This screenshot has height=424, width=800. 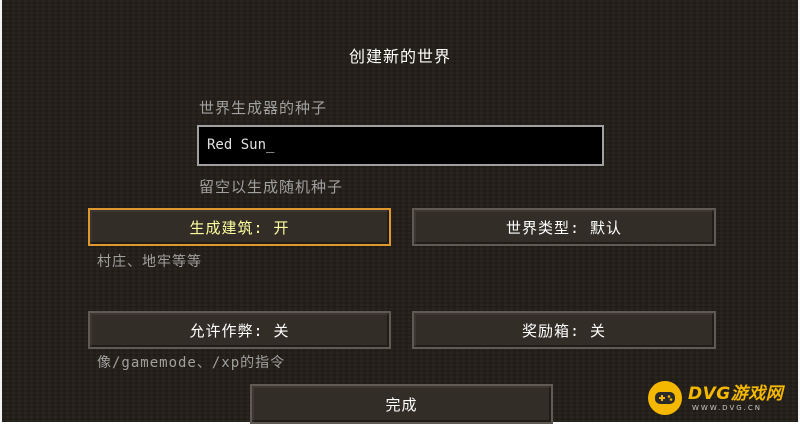 I want to click on seed-input: Red Sun_, so click(x=400, y=145).